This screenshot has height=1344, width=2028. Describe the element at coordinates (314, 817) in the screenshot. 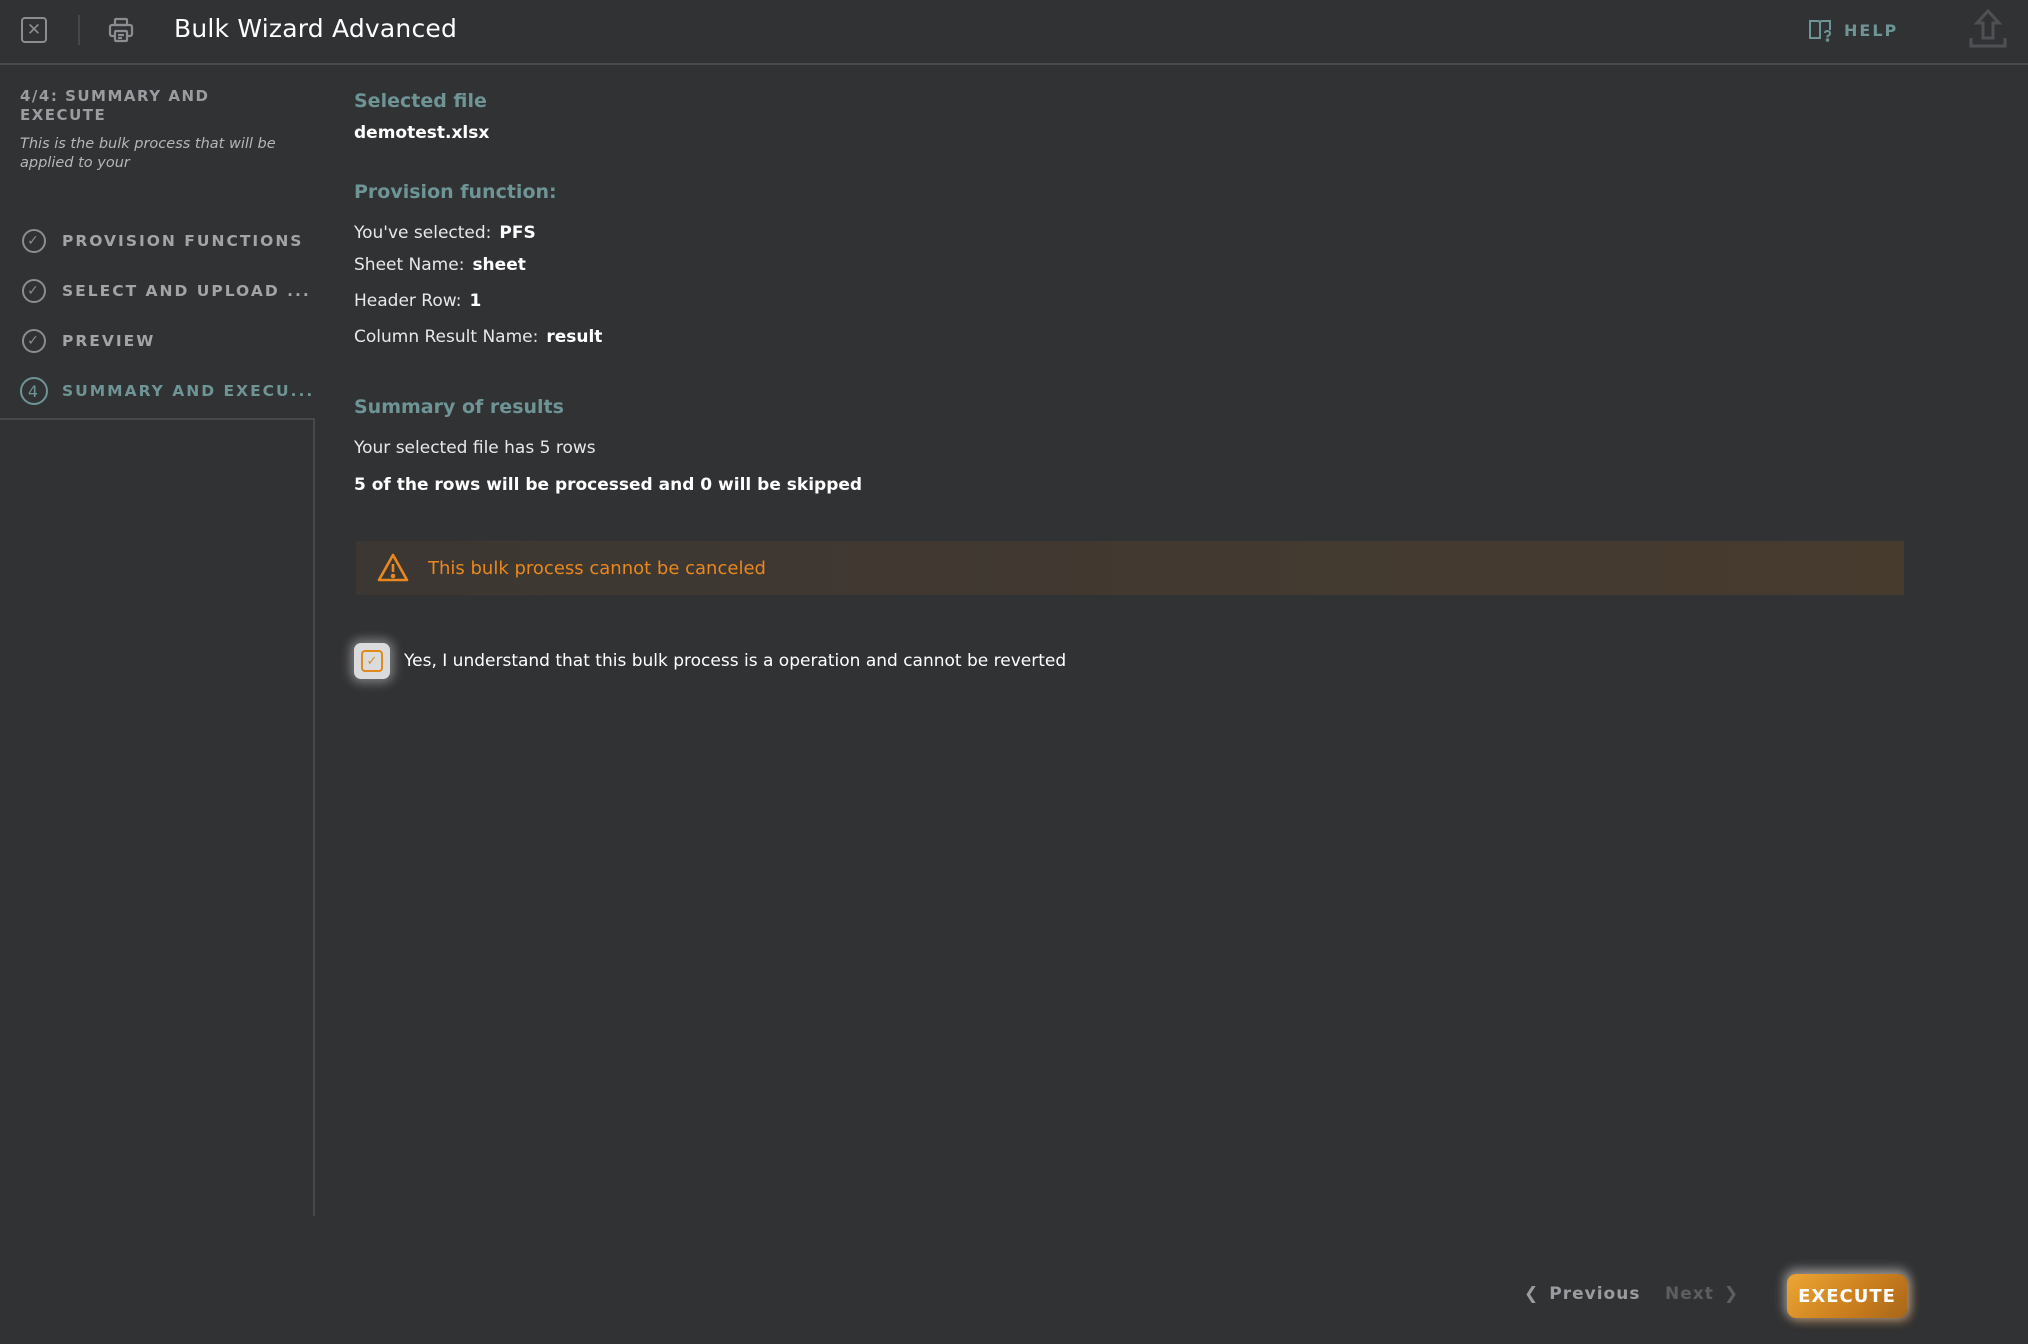

I see `sidebar-divider-vertical` at that location.